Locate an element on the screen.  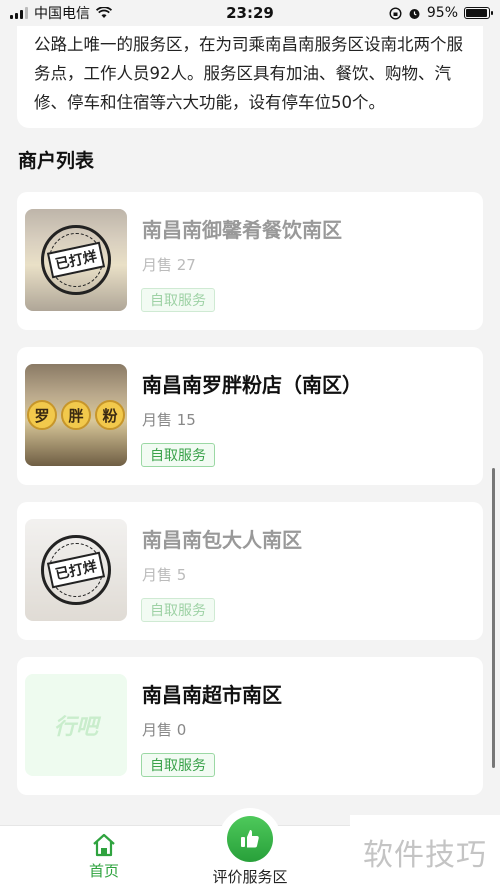
tab-home: 首页 is located at coordinates (104, 856).